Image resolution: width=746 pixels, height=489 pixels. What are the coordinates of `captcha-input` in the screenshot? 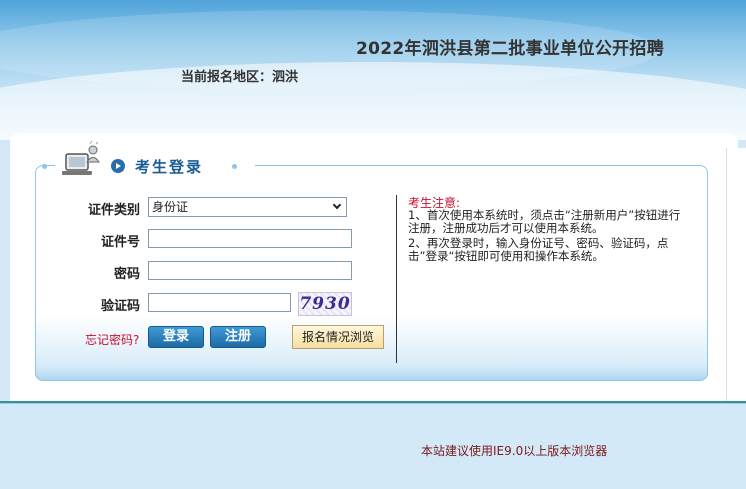 It's located at (219, 302).